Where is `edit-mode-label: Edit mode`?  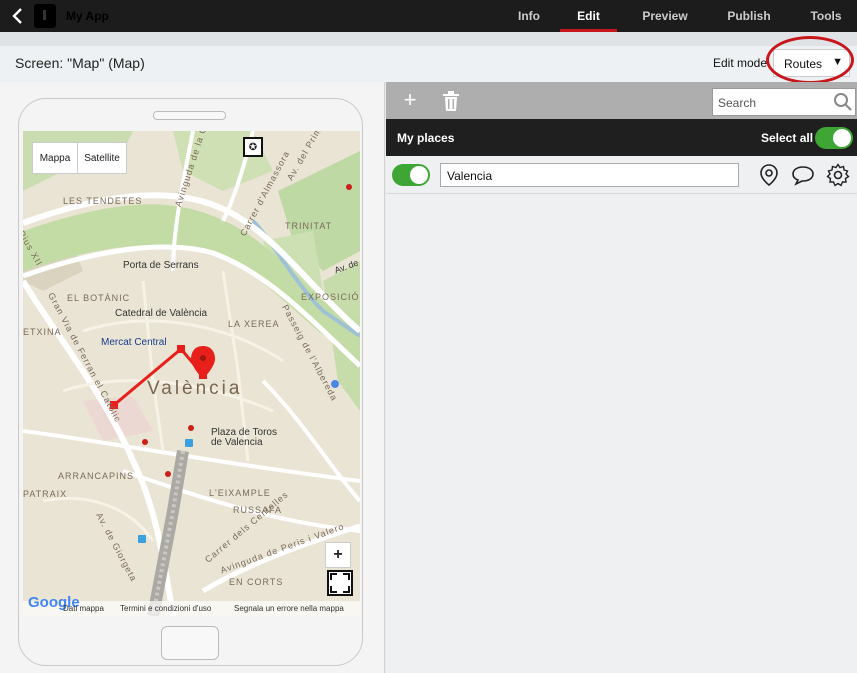
edit-mode-label: Edit mode is located at coordinates (740, 63).